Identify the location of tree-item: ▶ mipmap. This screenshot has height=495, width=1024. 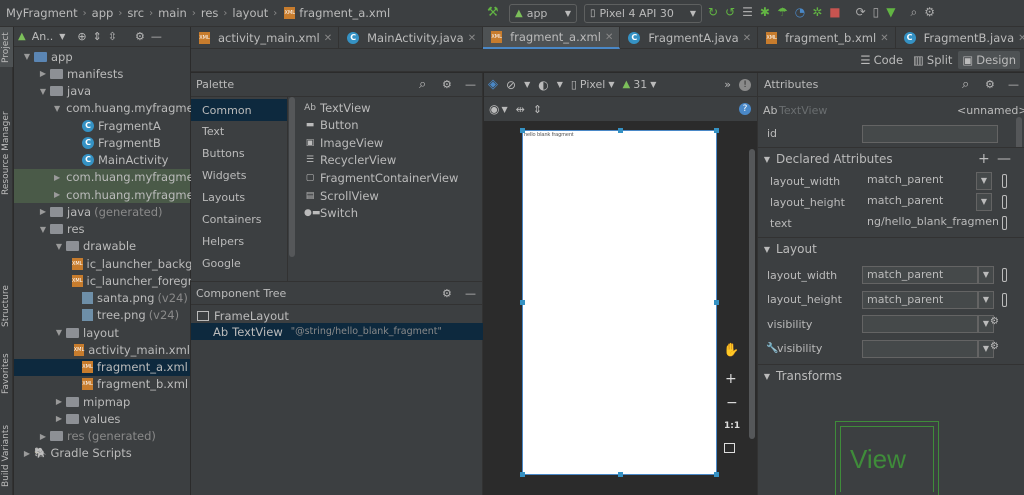
(102, 401).